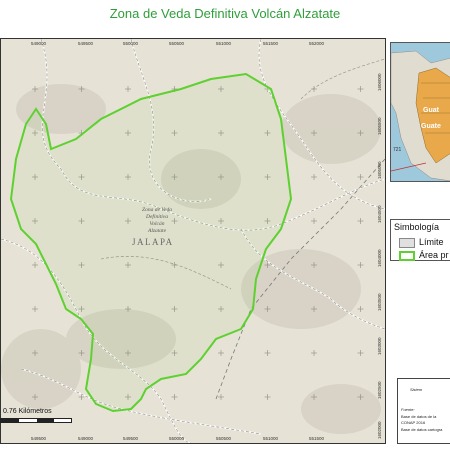 This screenshot has width=450, height=450. I want to click on inset-canvas, so click(420, 112).